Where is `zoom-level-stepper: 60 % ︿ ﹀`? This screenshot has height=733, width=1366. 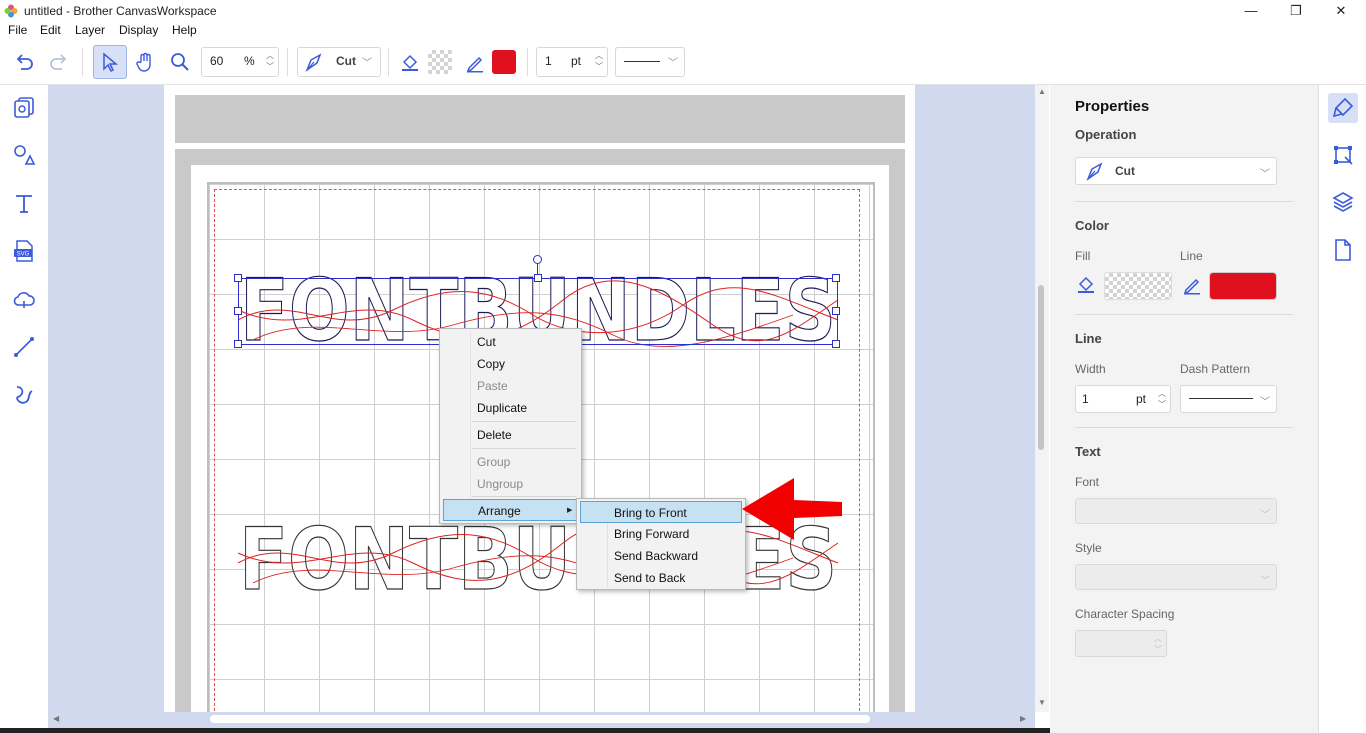
zoom-level-stepper: 60 % ︿ ﹀ is located at coordinates (240, 62).